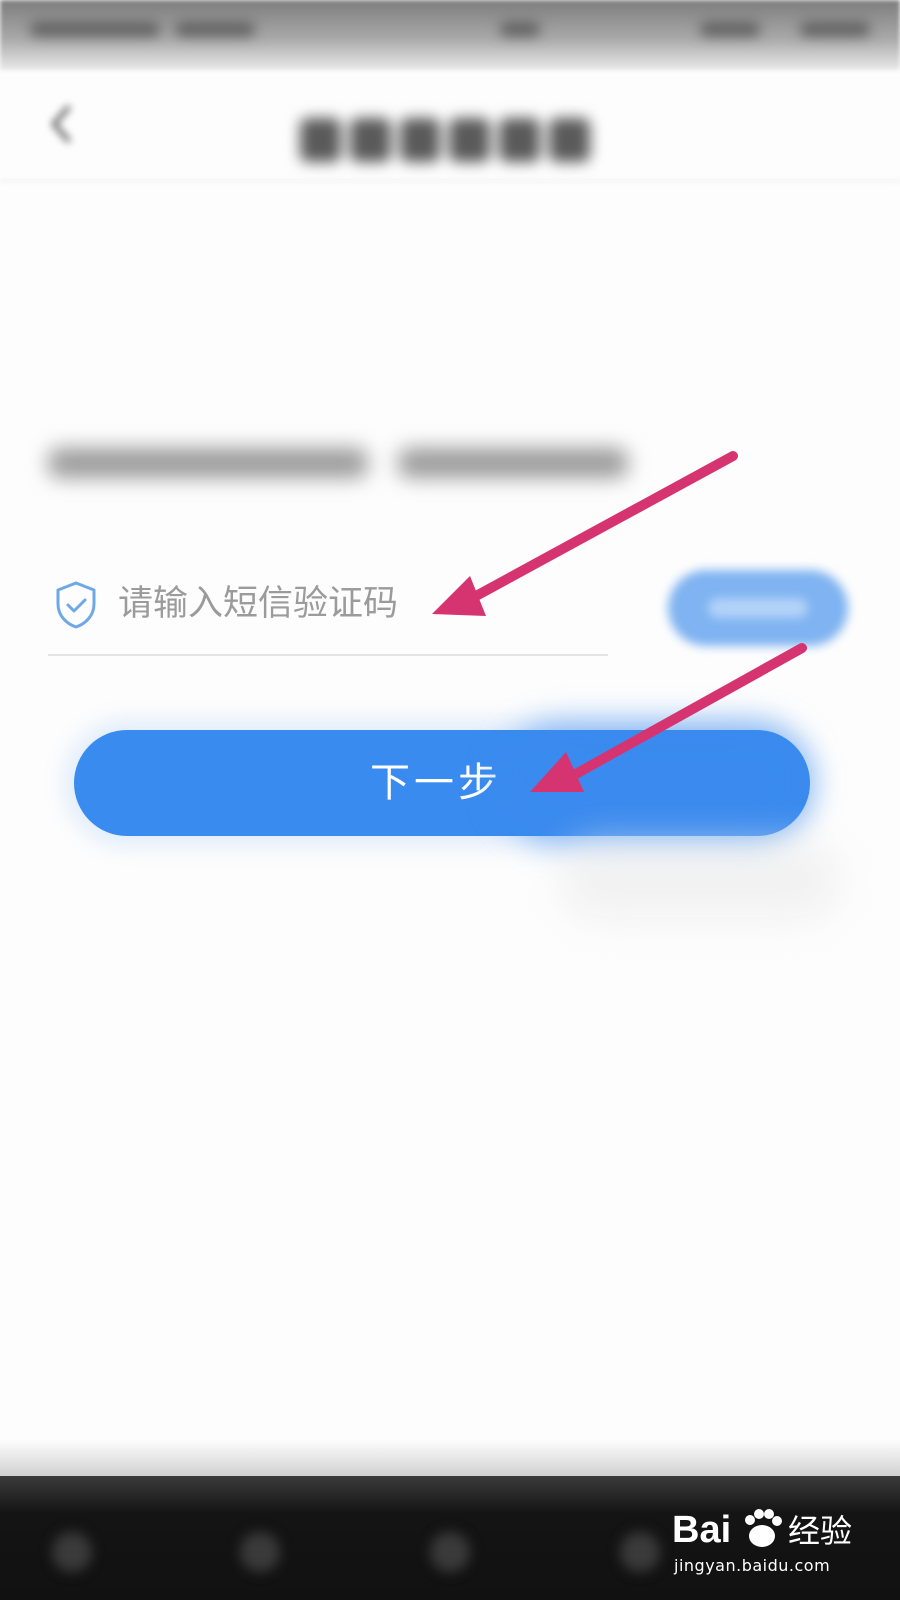 The image size is (900, 1600). Describe the element at coordinates (62, 124) in the screenshot. I see `back-arrow-icon` at that location.